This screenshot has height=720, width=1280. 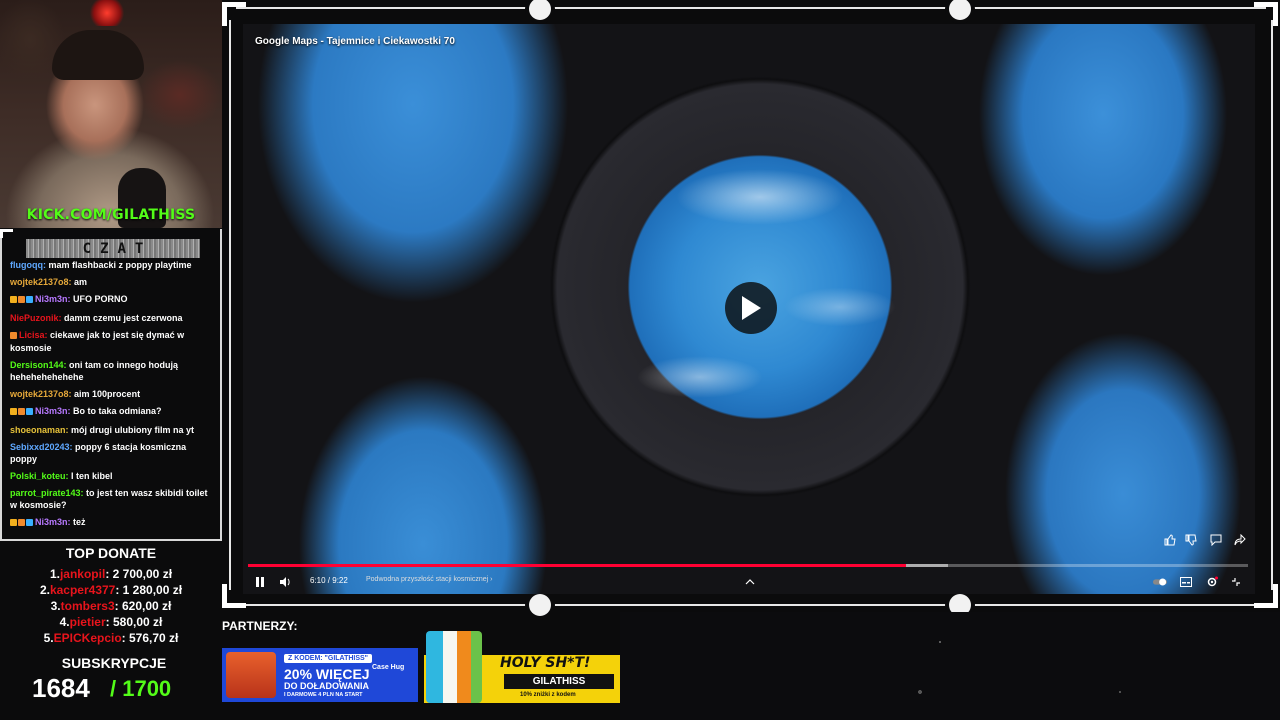 I want to click on frame-logo-icon, so click(x=540, y=12).